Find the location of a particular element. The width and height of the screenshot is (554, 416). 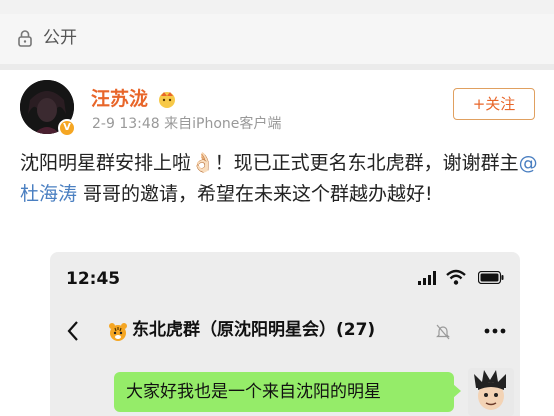

wifi-icon is located at coordinates (456, 277).